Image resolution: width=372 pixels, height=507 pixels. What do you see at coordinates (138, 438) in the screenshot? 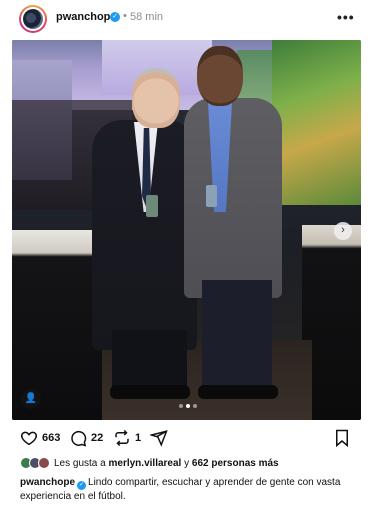
I see `repost-count: 1` at bounding box center [138, 438].